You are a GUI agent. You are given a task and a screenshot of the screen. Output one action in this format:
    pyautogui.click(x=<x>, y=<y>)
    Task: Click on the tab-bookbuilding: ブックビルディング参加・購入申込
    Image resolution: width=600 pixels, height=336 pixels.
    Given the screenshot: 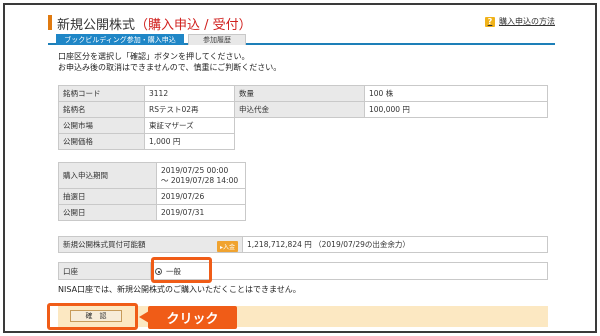 What is the action you would take?
    pyautogui.click(x=120, y=39)
    